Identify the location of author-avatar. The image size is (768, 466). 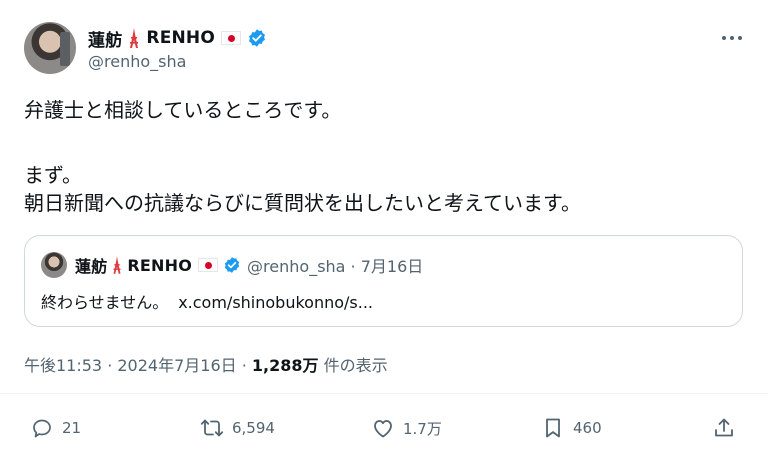
(50, 48).